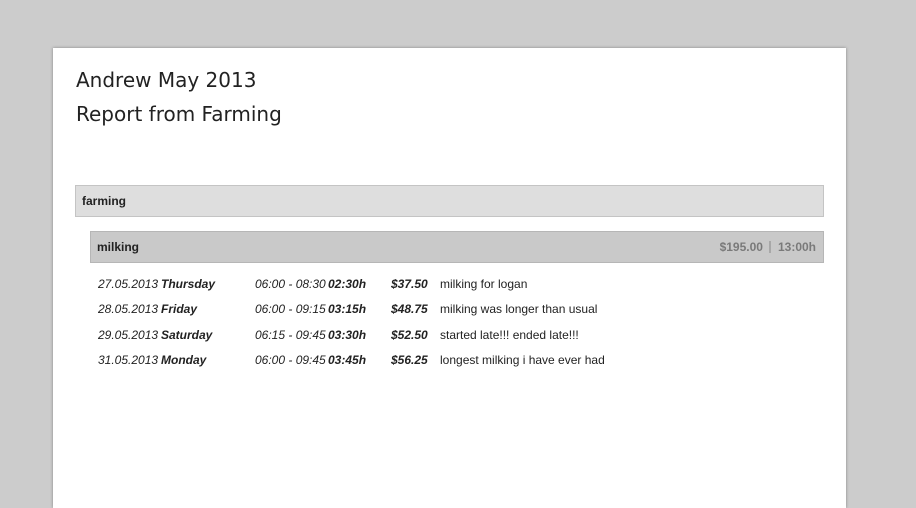  I want to click on entry-description: started late!!! ended late!!!, so click(509, 334).